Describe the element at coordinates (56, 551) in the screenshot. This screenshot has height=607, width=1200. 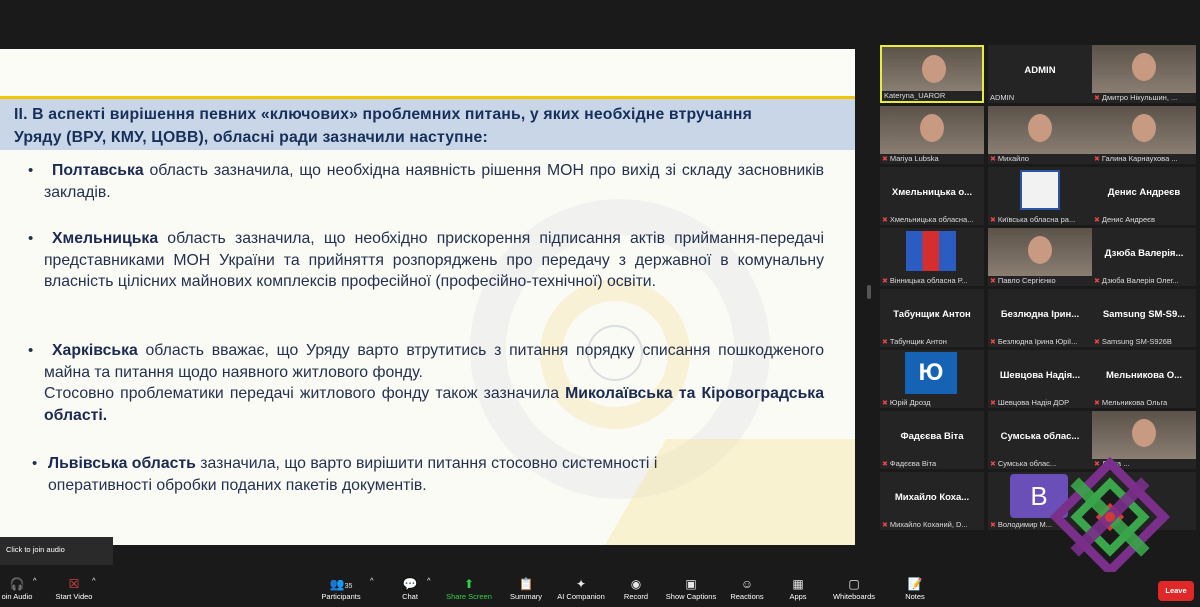
I see `join-audio-tooltip: Click to join audio` at that location.